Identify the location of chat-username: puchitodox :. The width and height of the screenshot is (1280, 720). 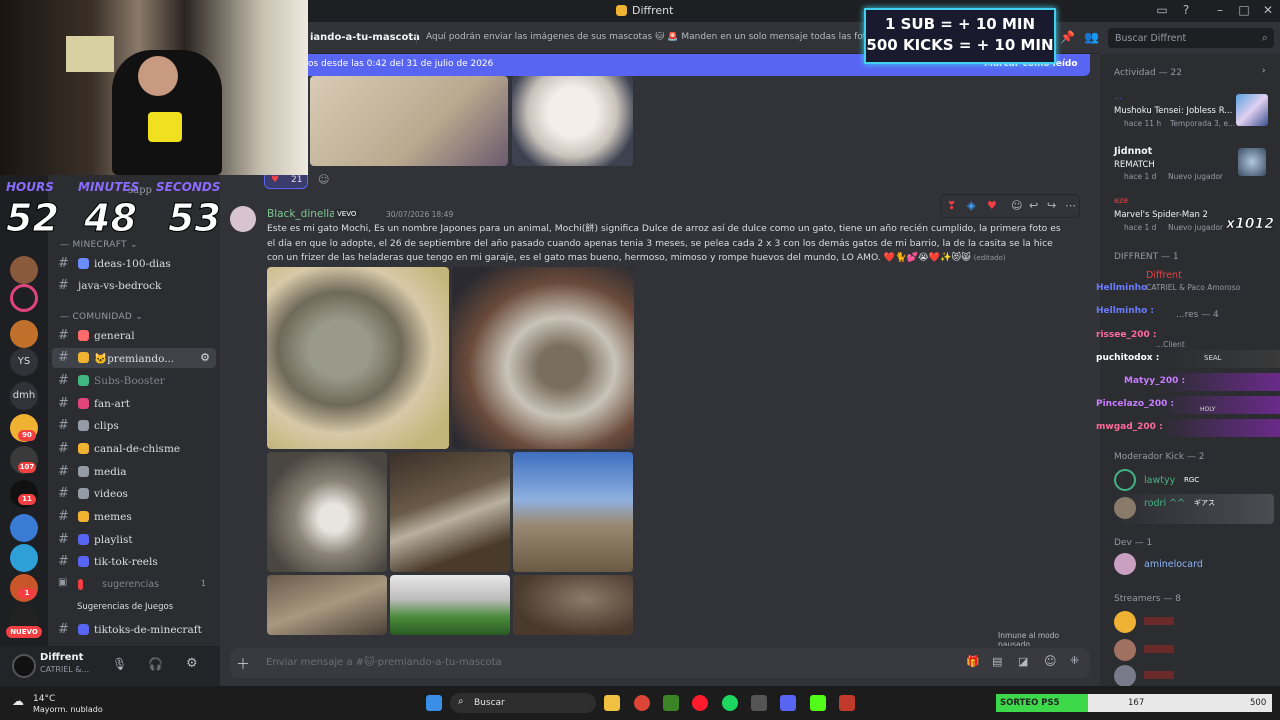
(1128, 358).